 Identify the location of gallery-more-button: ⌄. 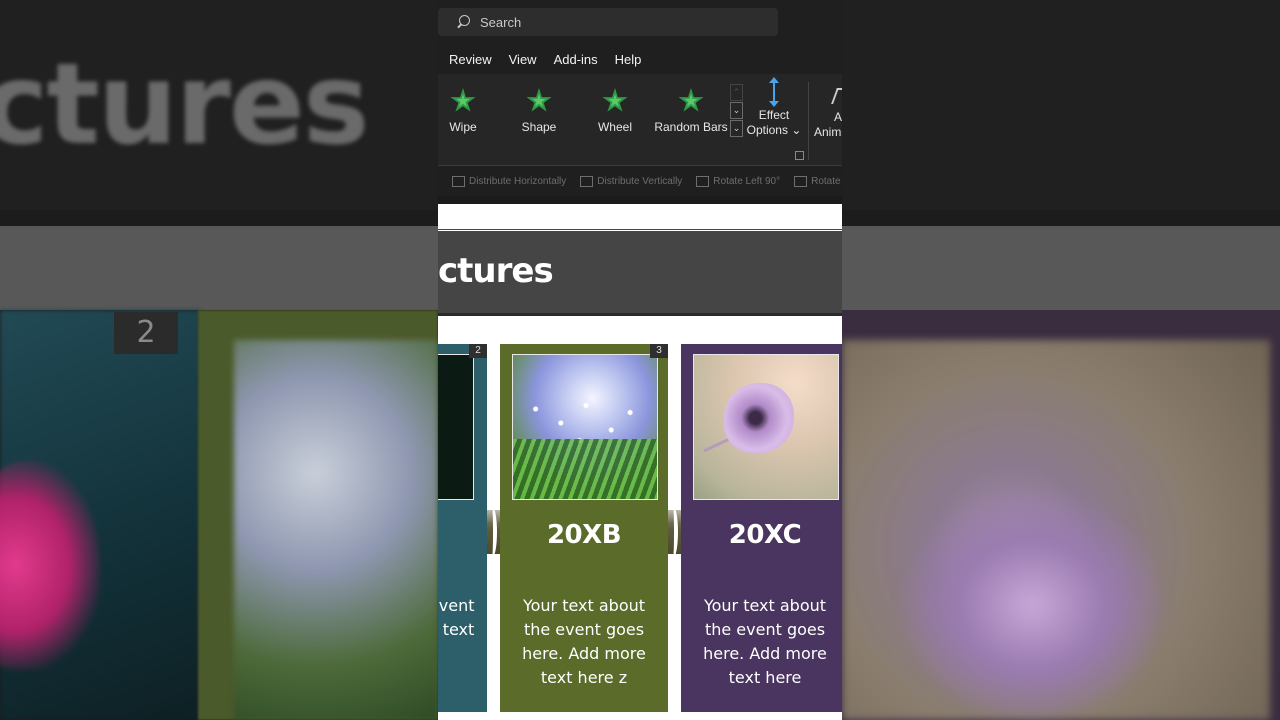
(736, 128).